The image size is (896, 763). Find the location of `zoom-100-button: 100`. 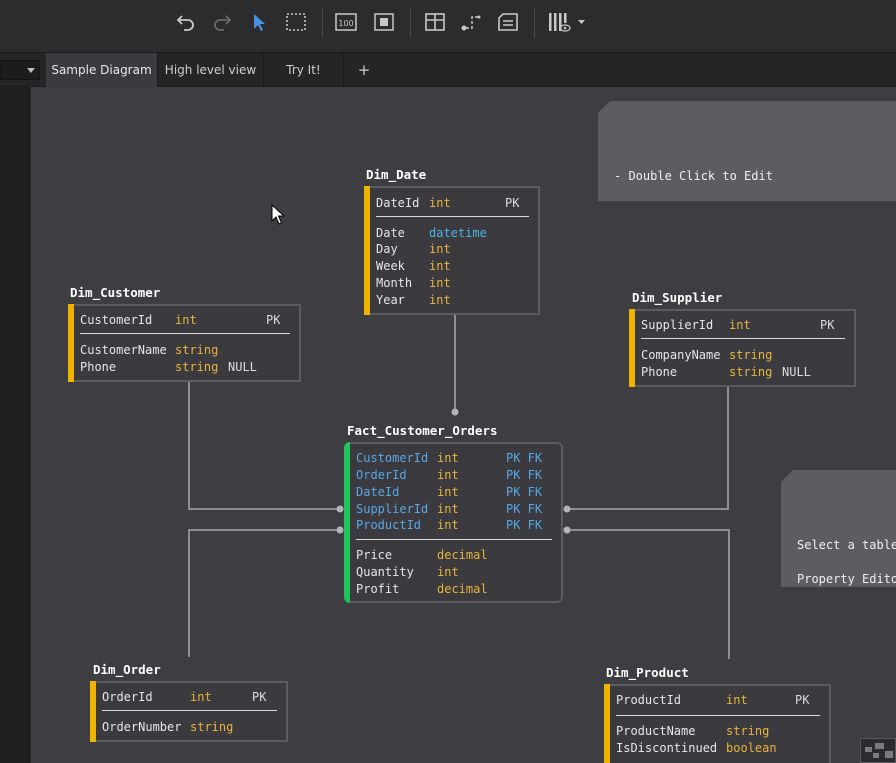

zoom-100-button: 100 is located at coordinates (346, 22).